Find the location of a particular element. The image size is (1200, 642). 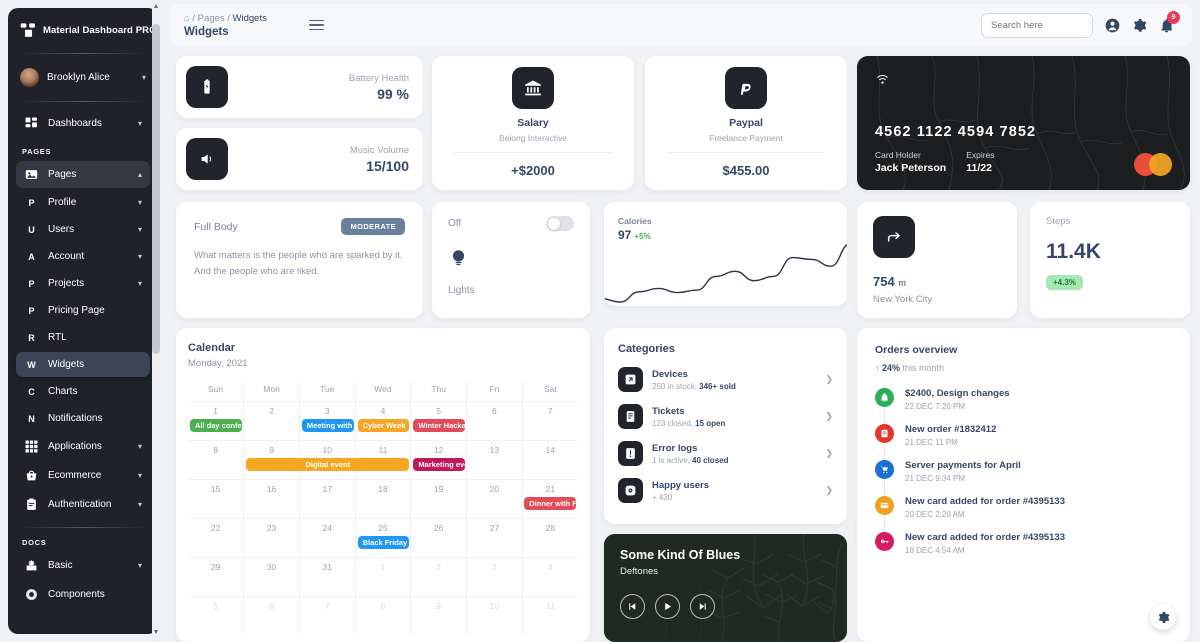

calendar-day-cell: 24 is located at coordinates (327, 538).